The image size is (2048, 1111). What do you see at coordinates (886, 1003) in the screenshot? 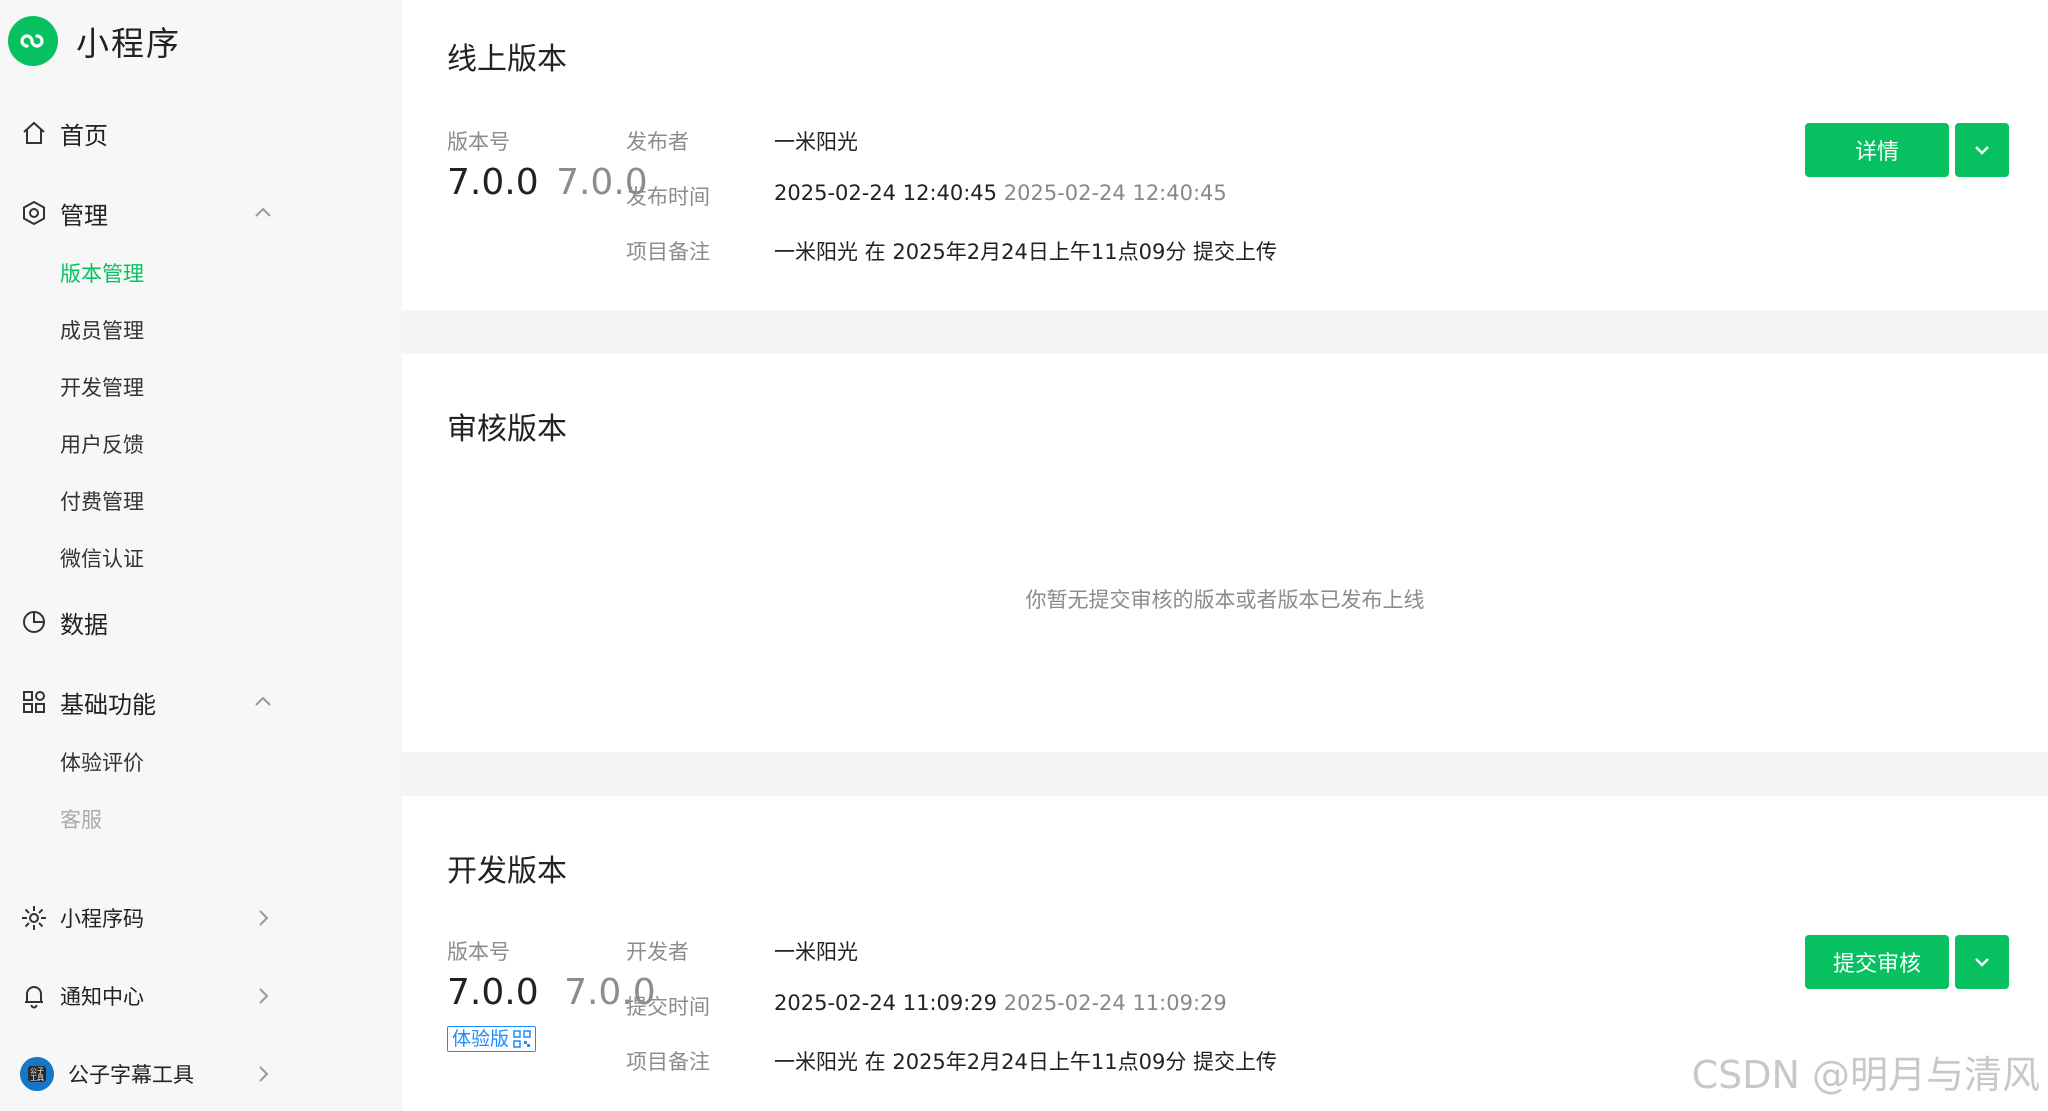
I see `submit-time: 2025-02-24 11:09:29` at bounding box center [886, 1003].